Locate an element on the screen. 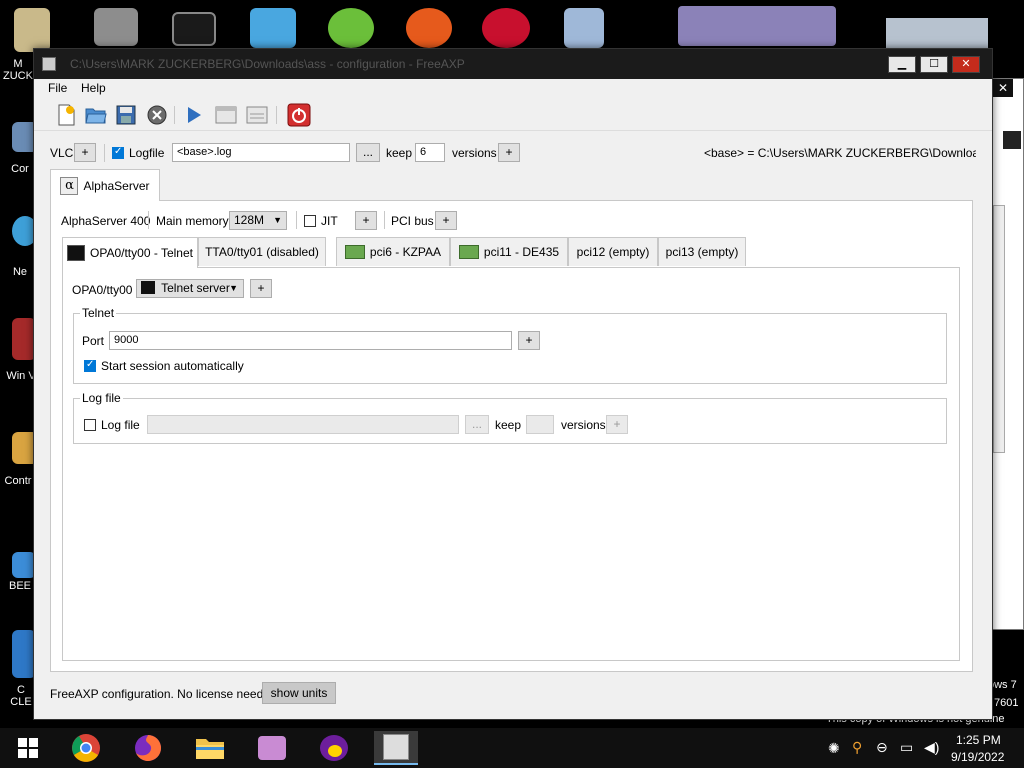 Image resolution: width=1024 pixels, height=768 pixels. pci-card-icon is located at coordinates (468, 252).